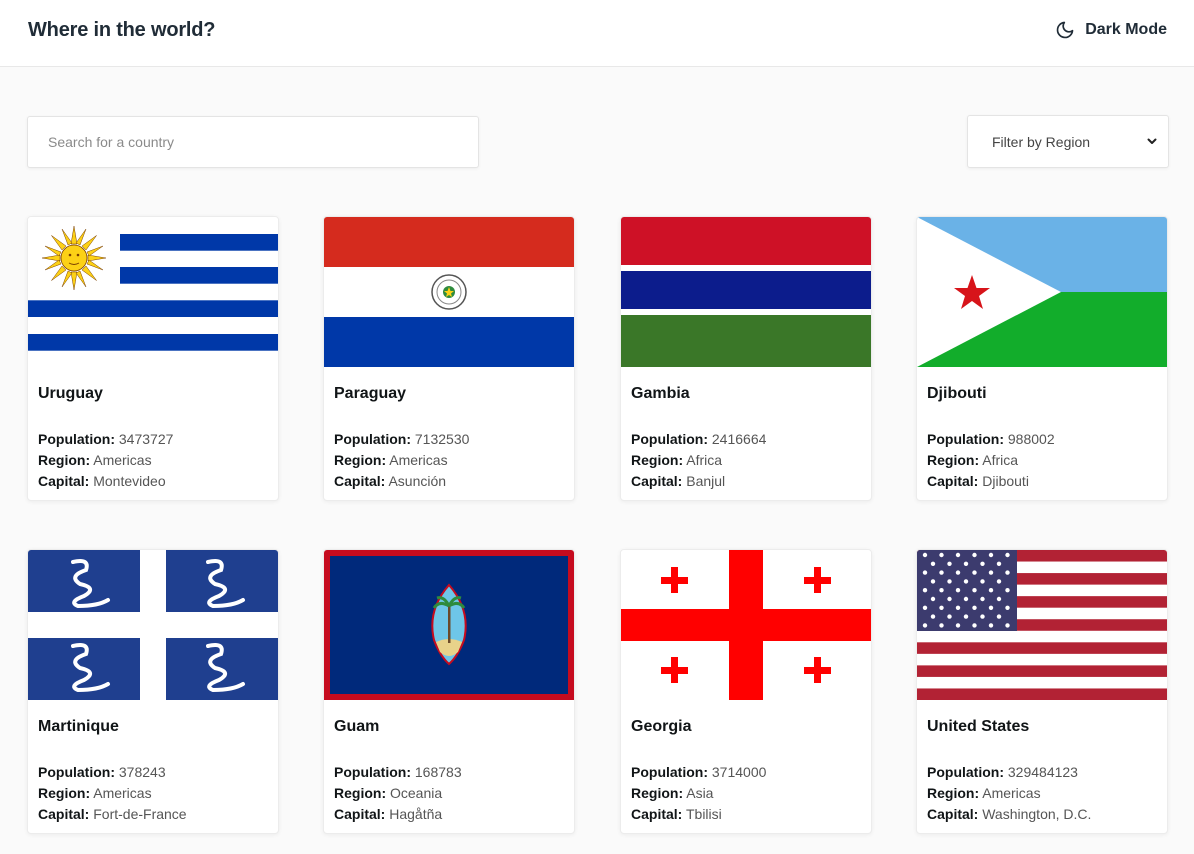 This screenshot has width=1194, height=854. I want to click on capital-row: Capital: Tbilisi, so click(676, 814).